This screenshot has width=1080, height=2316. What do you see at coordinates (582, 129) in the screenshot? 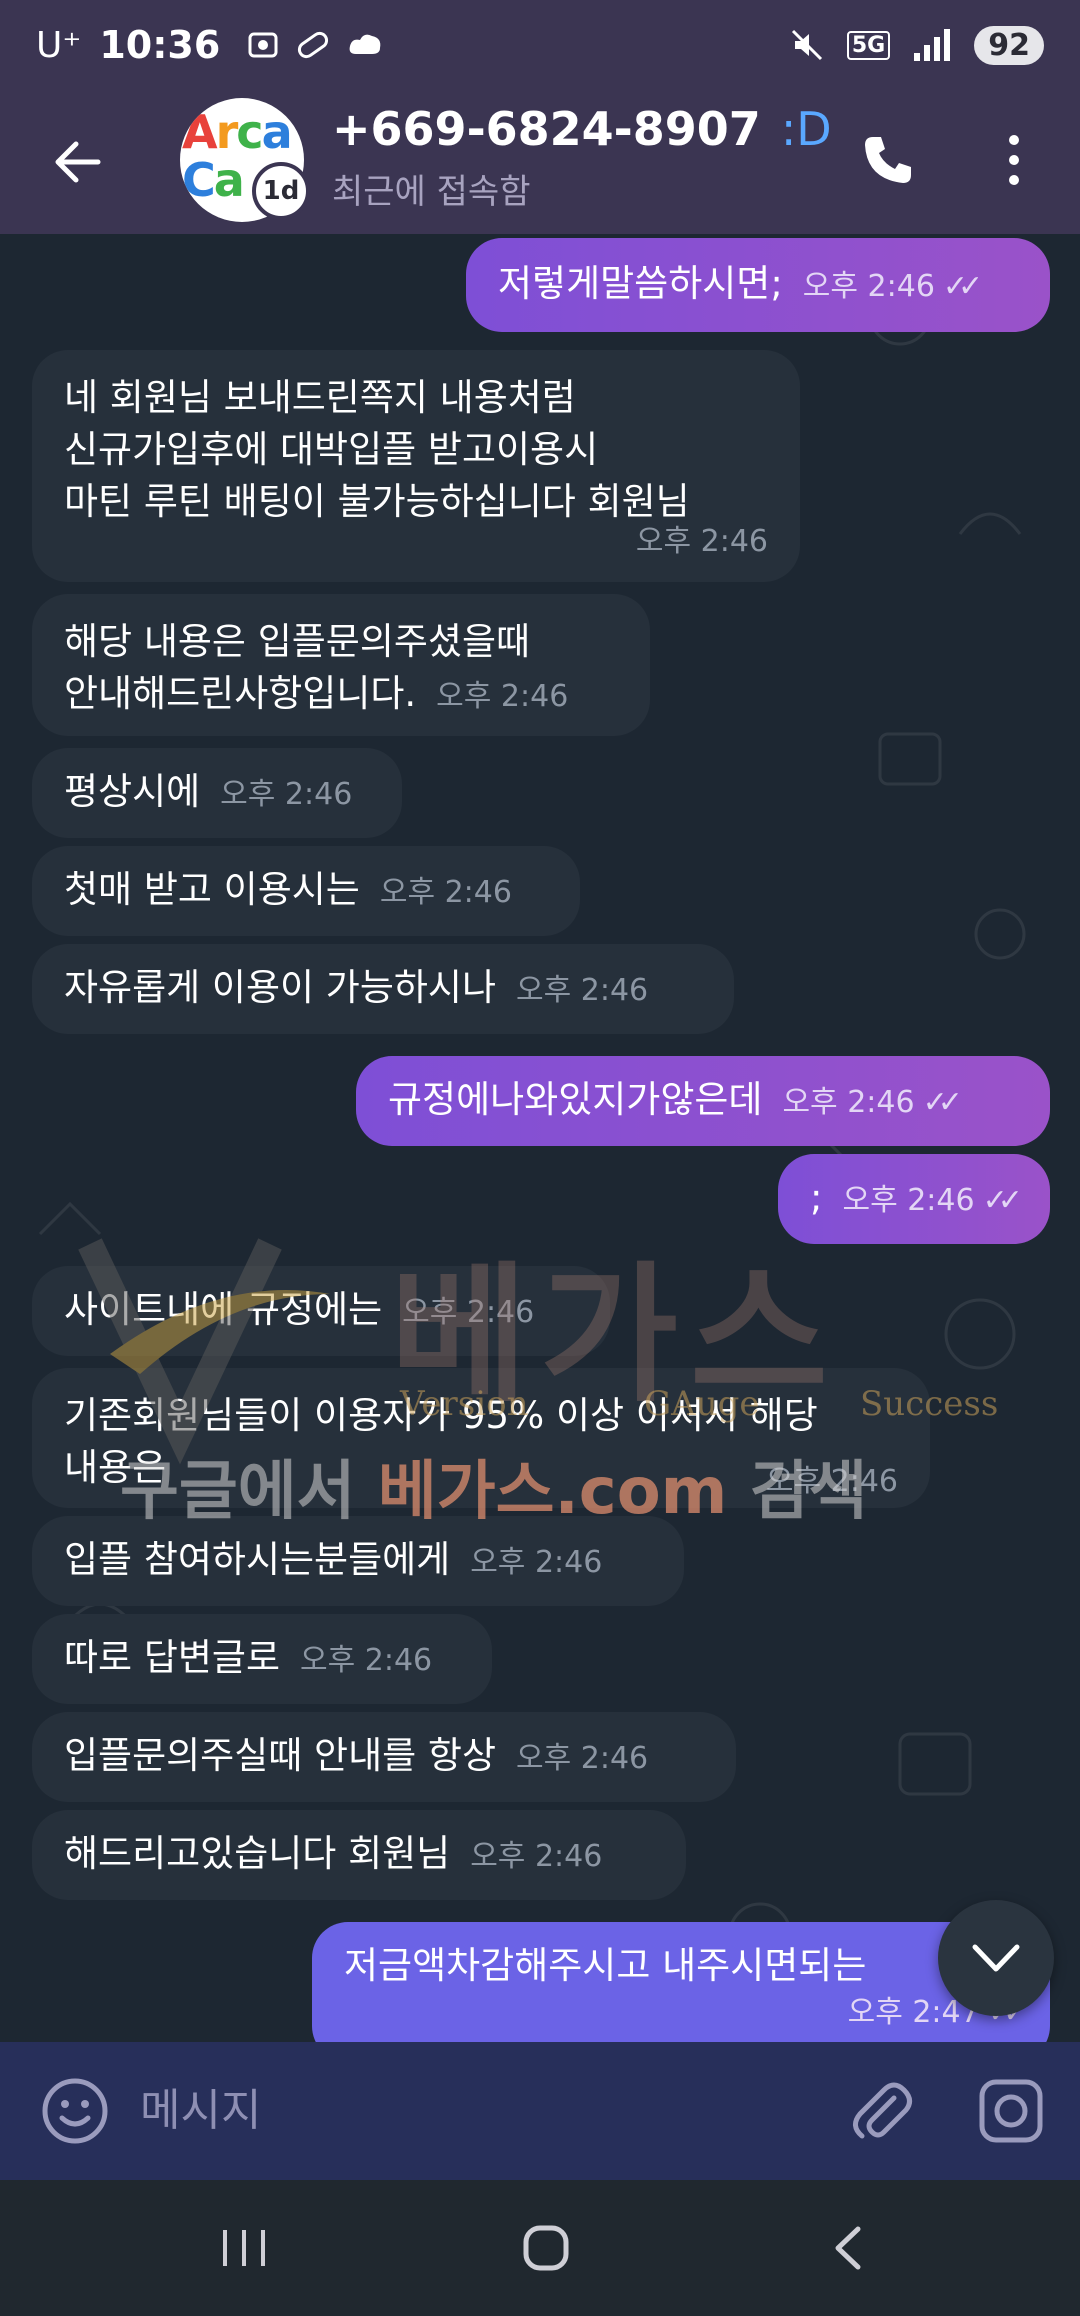
I see `contact-name: +669-6824-8907:D` at bounding box center [582, 129].